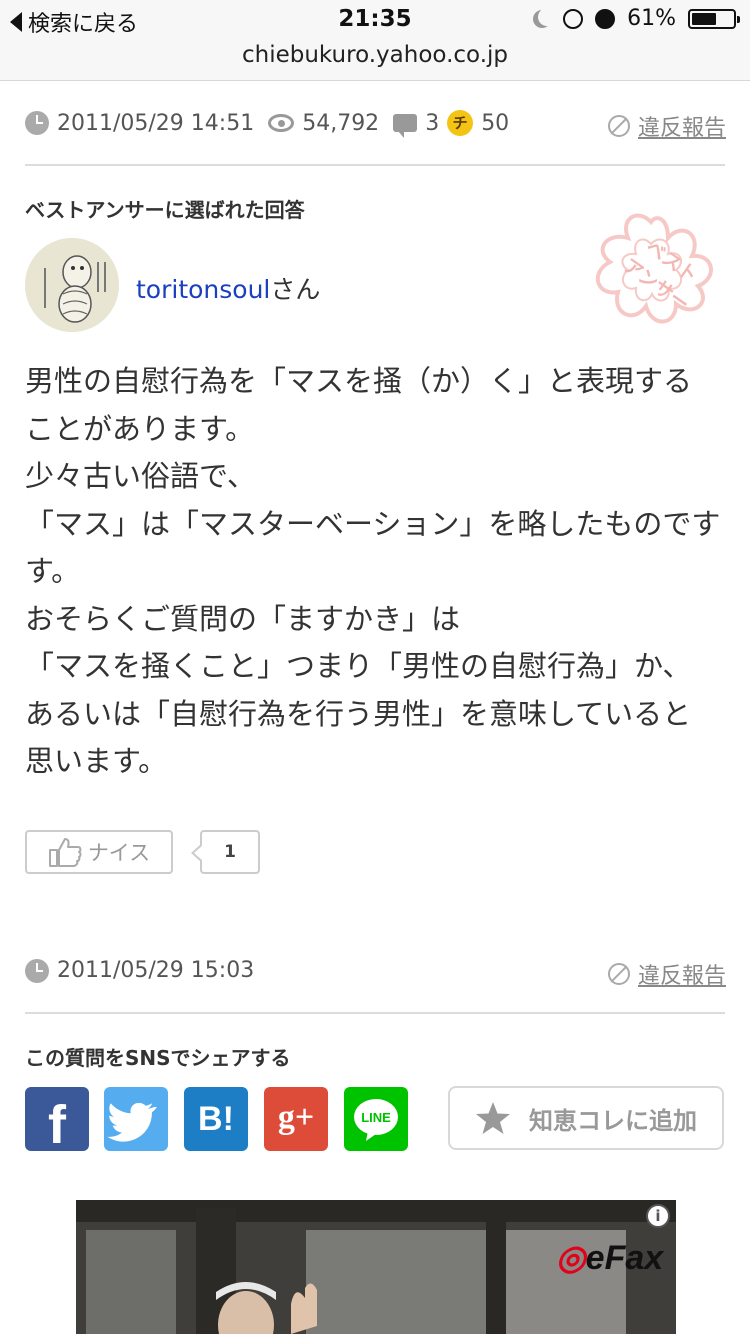 The width and height of the screenshot is (750, 1334). I want to click on twitter-share-button, so click(136, 1119).